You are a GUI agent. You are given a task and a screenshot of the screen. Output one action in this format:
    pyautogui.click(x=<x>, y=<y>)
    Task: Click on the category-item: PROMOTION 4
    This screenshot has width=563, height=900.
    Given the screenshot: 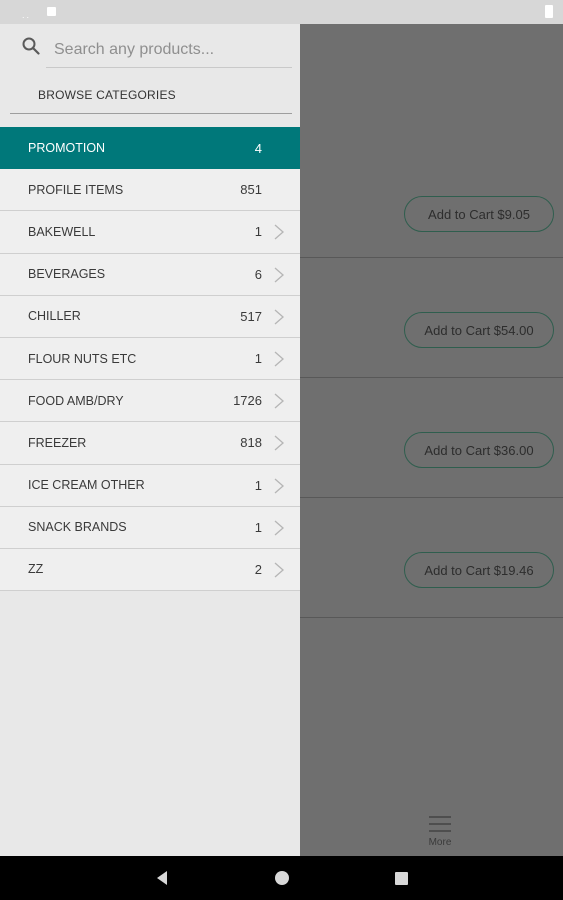 What is the action you would take?
    pyautogui.click(x=150, y=148)
    